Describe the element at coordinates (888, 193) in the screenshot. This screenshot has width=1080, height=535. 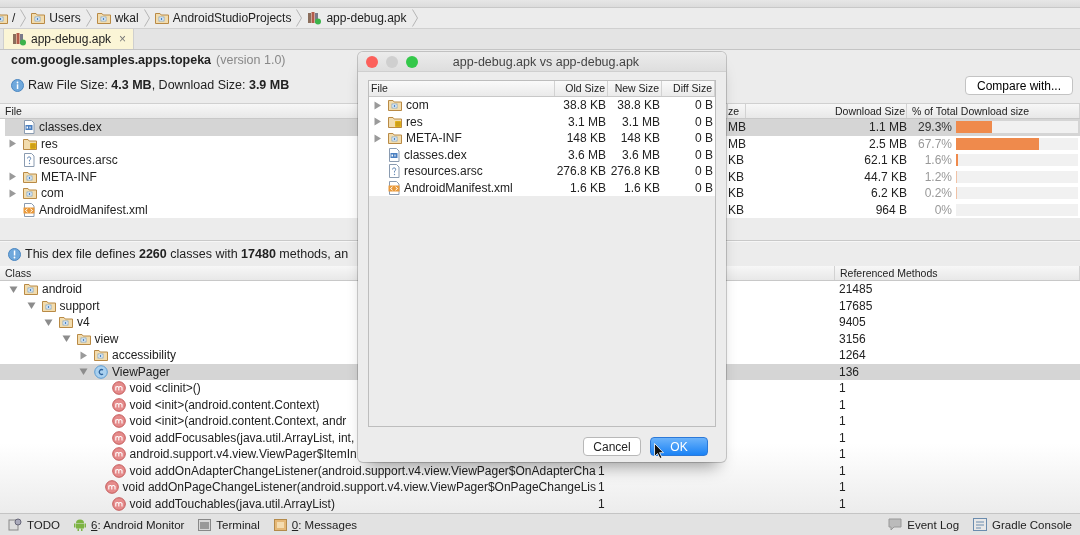
I see `table-cell-text: 6.2 KB` at that location.